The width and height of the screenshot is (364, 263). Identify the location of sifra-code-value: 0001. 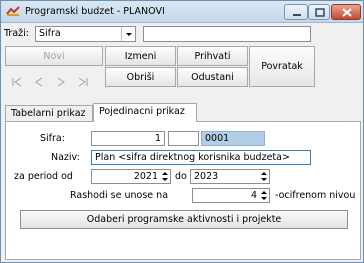
(217, 138).